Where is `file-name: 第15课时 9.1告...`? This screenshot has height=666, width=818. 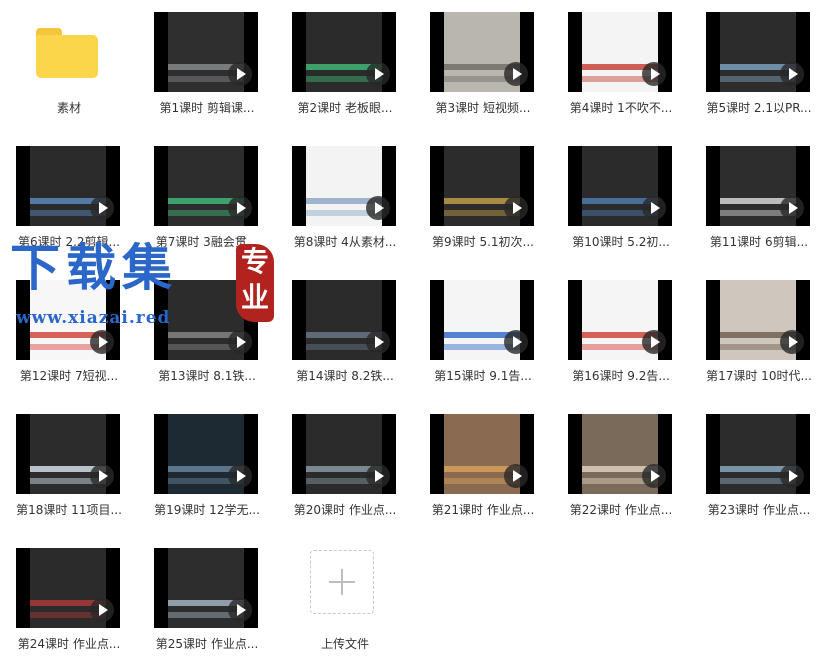
file-name: 第15课时 9.1告... is located at coordinates (483, 376).